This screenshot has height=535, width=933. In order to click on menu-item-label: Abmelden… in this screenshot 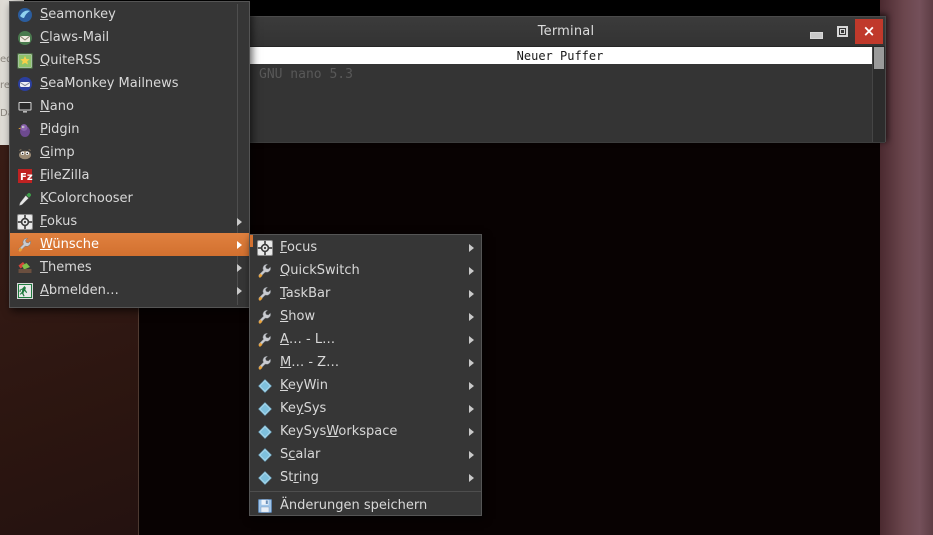, I will do `click(79, 290)`.